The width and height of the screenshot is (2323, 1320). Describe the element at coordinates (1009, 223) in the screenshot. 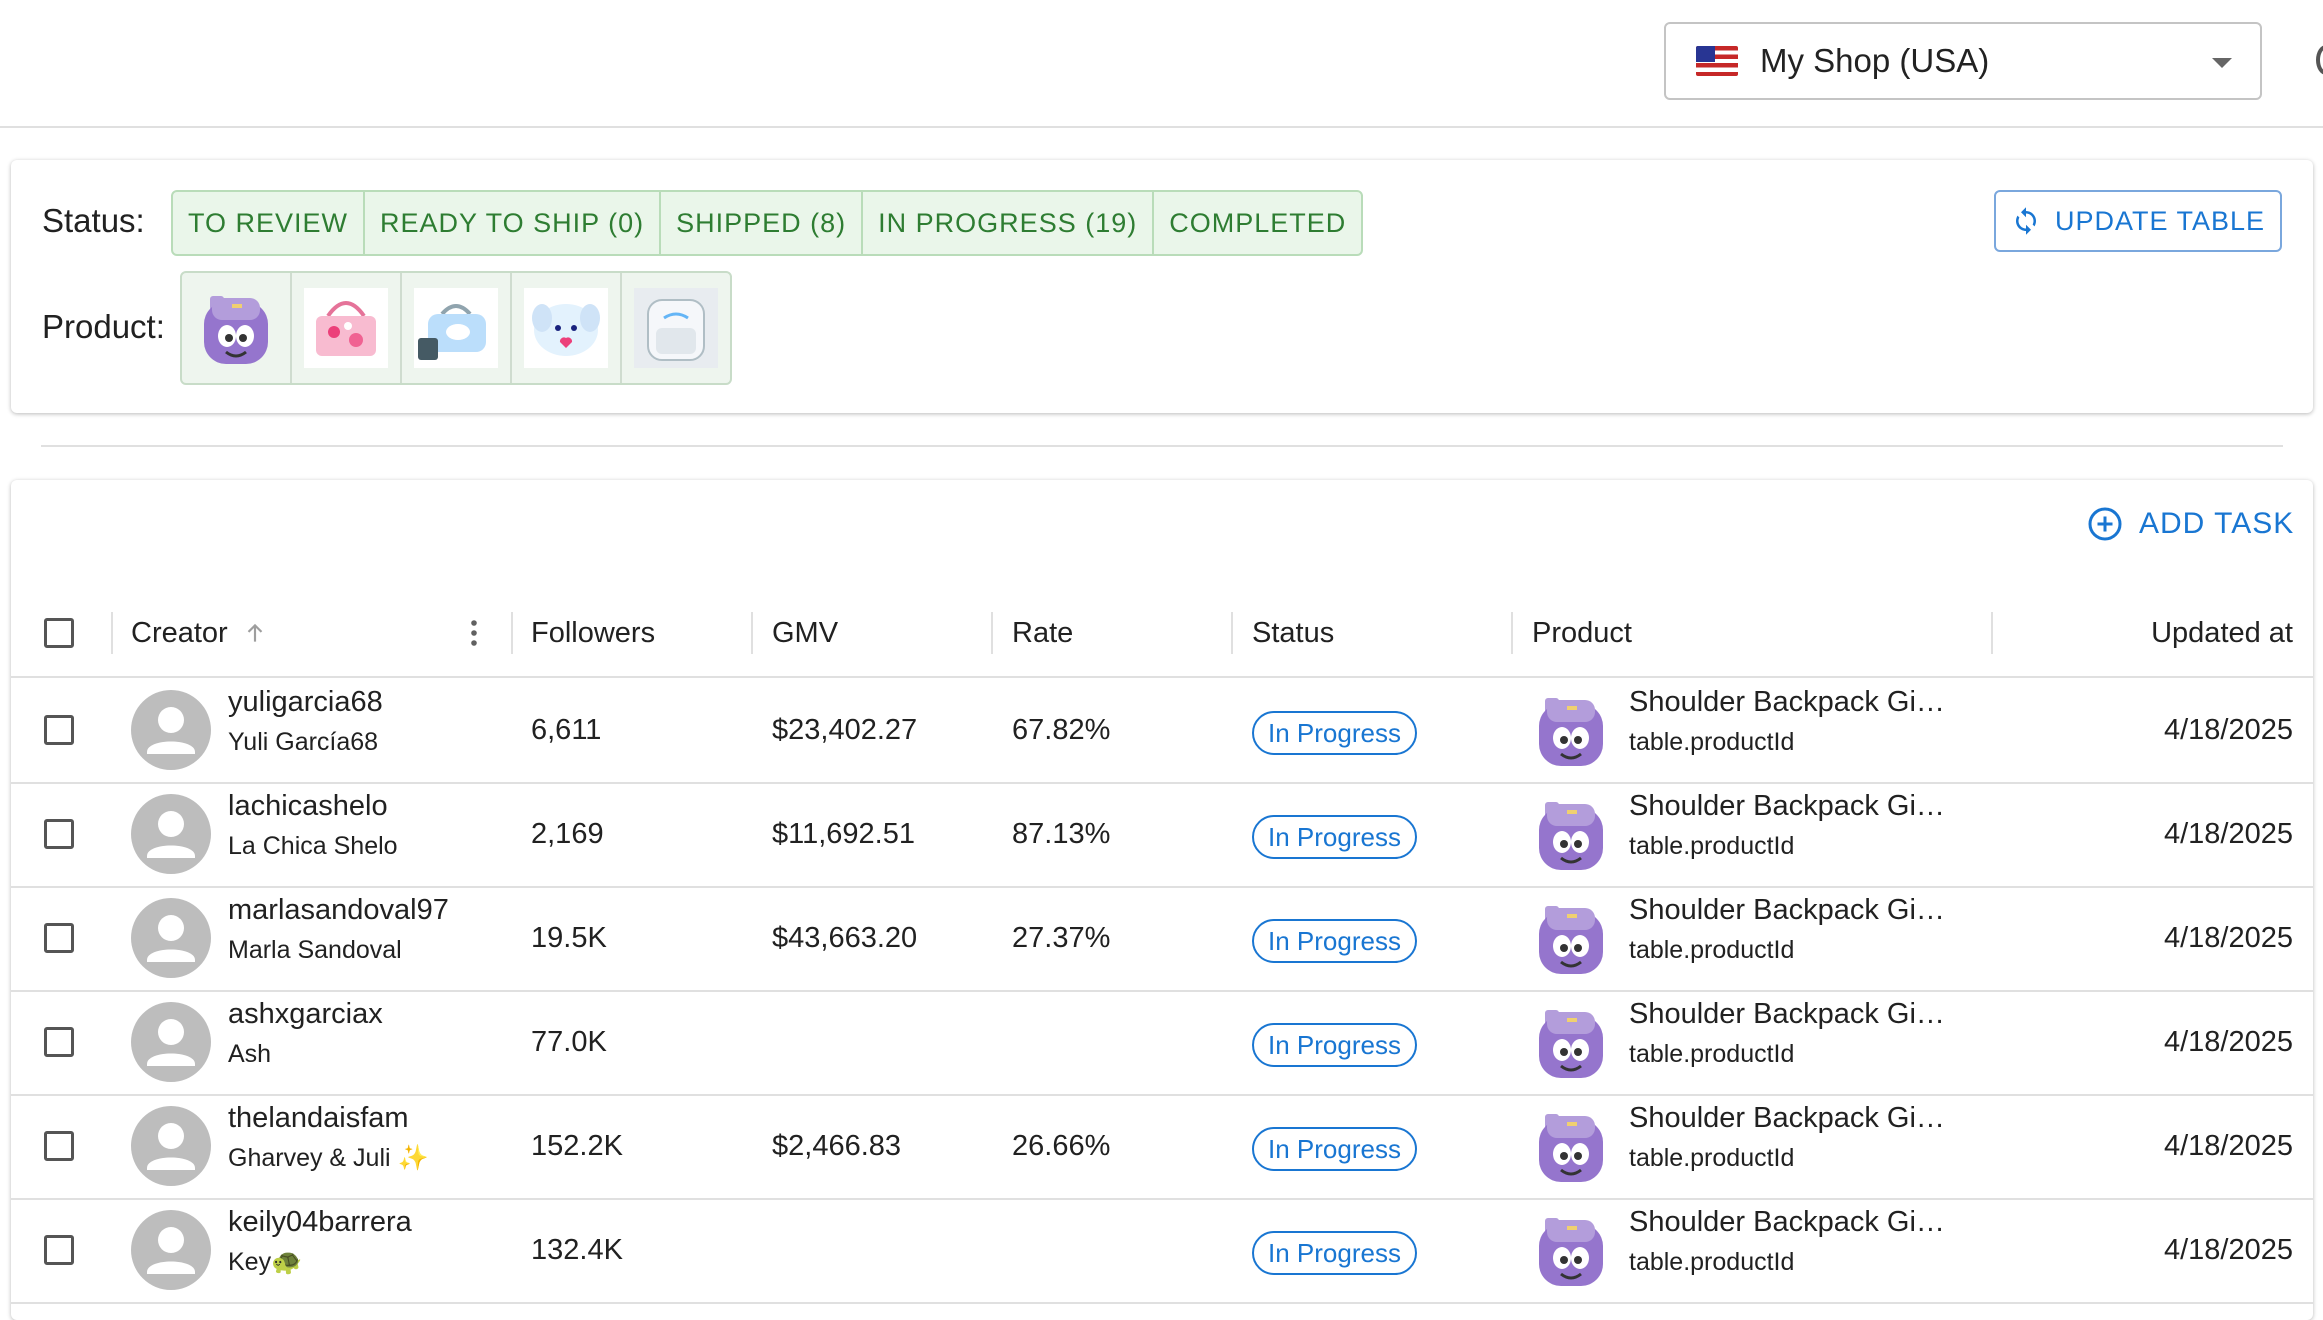

I see `status-filter-in-progress: IN PROGRESS (19)` at that location.